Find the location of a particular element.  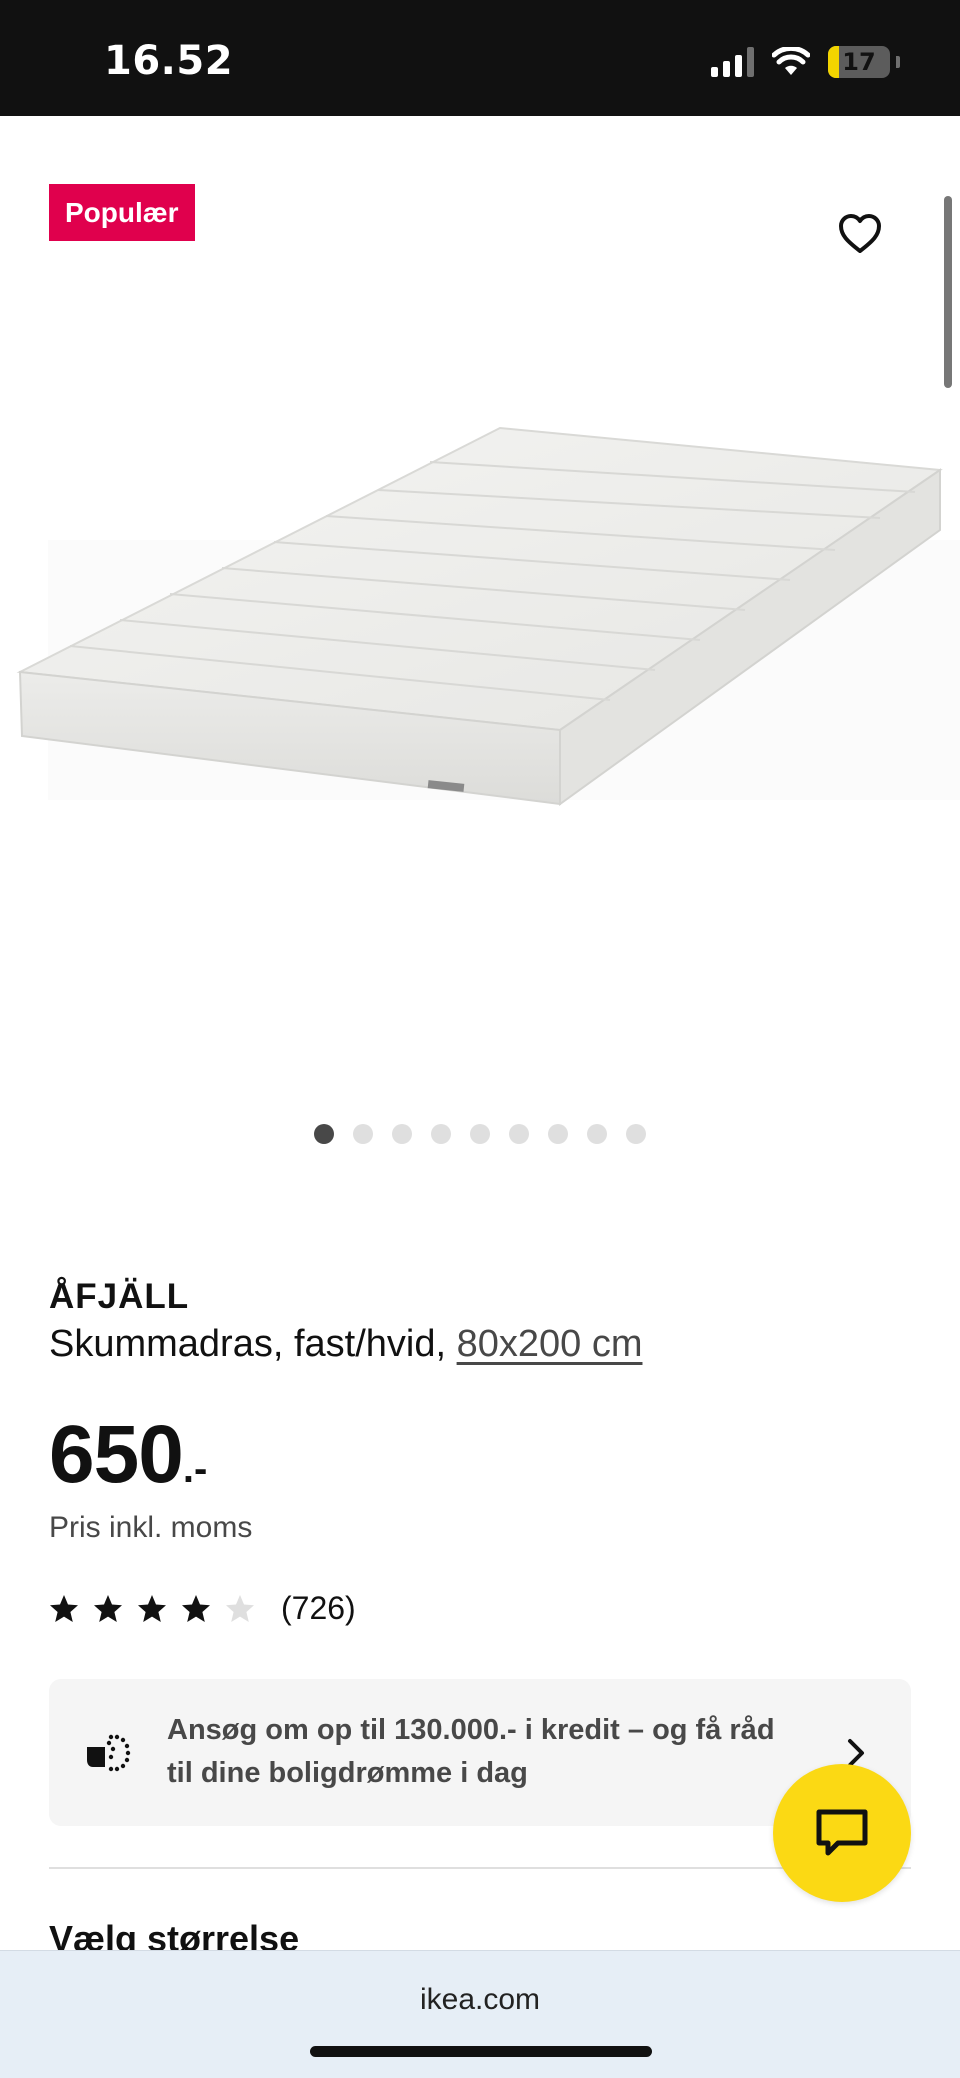

favorite-button is located at coordinates (860, 234).